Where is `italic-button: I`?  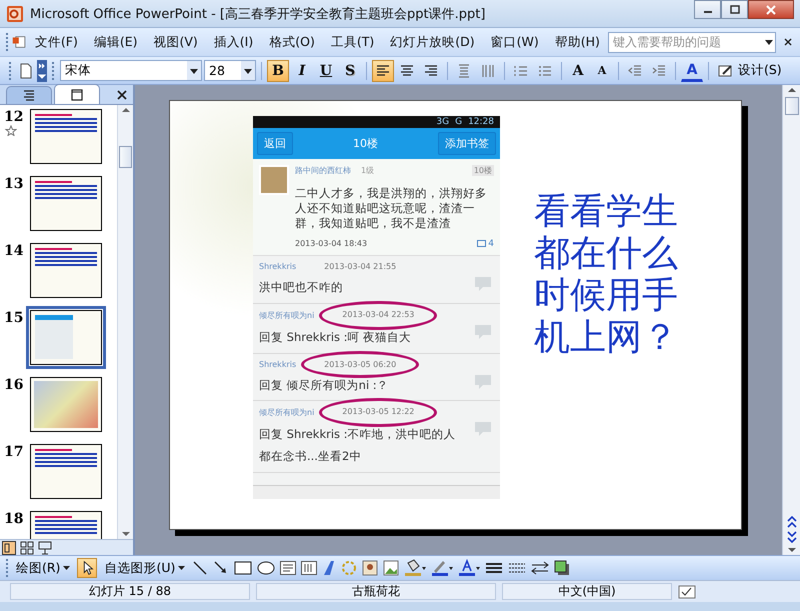
italic-button: I is located at coordinates (302, 71).